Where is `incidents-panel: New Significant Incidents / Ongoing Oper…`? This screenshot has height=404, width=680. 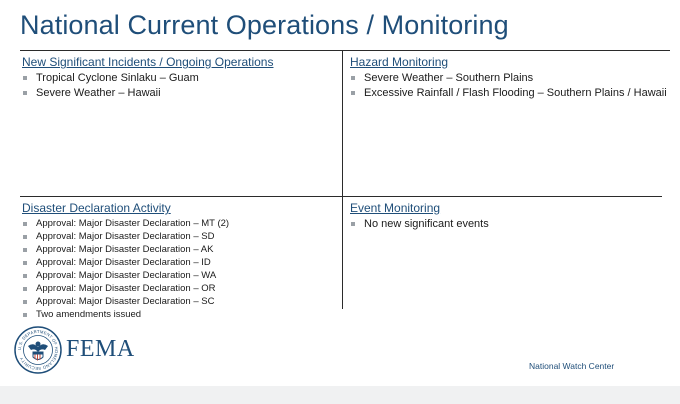 incidents-panel: New Significant Incidents / Ongoing Oper… is located at coordinates (179, 78).